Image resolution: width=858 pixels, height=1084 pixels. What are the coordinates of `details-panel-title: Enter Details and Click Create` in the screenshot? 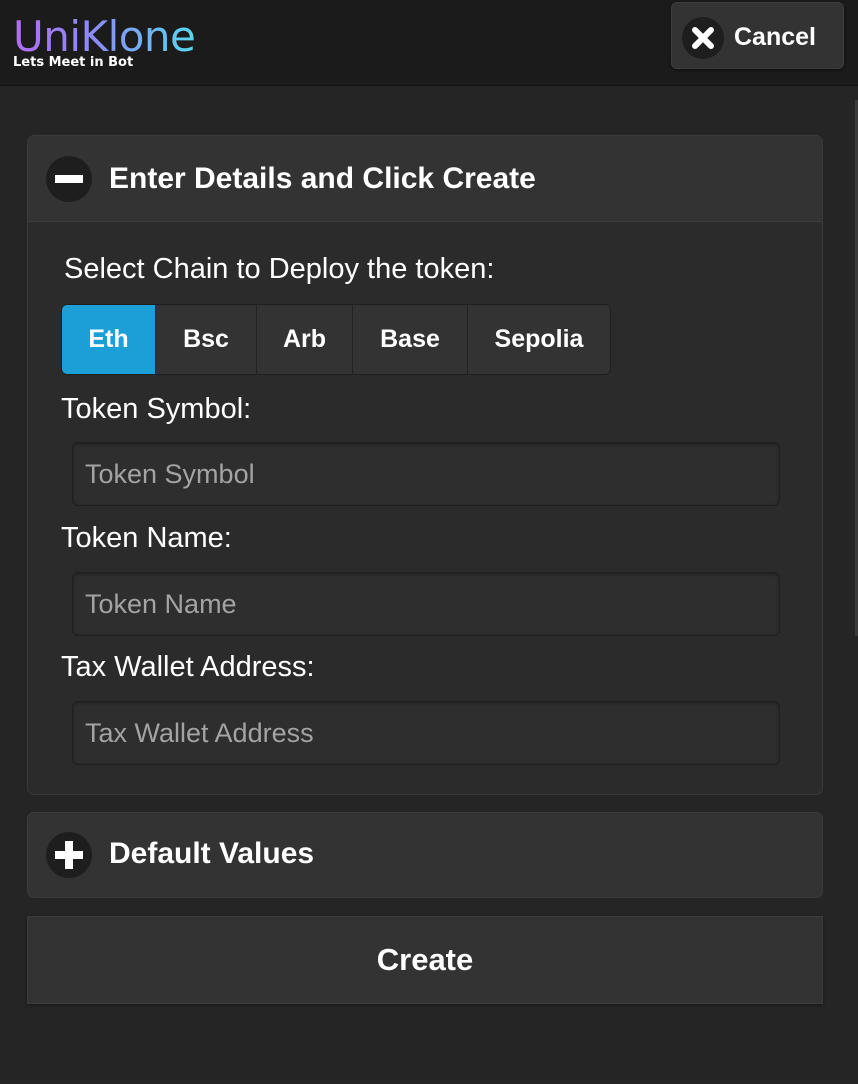 It's located at (322, 178).